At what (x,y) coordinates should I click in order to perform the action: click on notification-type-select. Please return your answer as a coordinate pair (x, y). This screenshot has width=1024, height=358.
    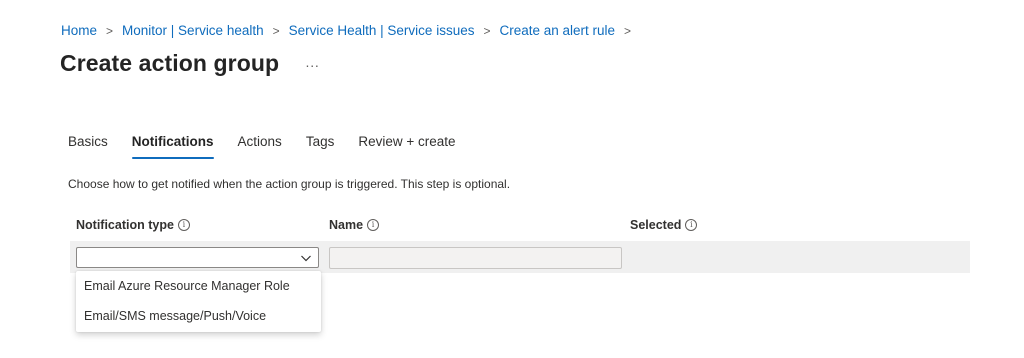
    Looking at the image, I should click on (197, 257).